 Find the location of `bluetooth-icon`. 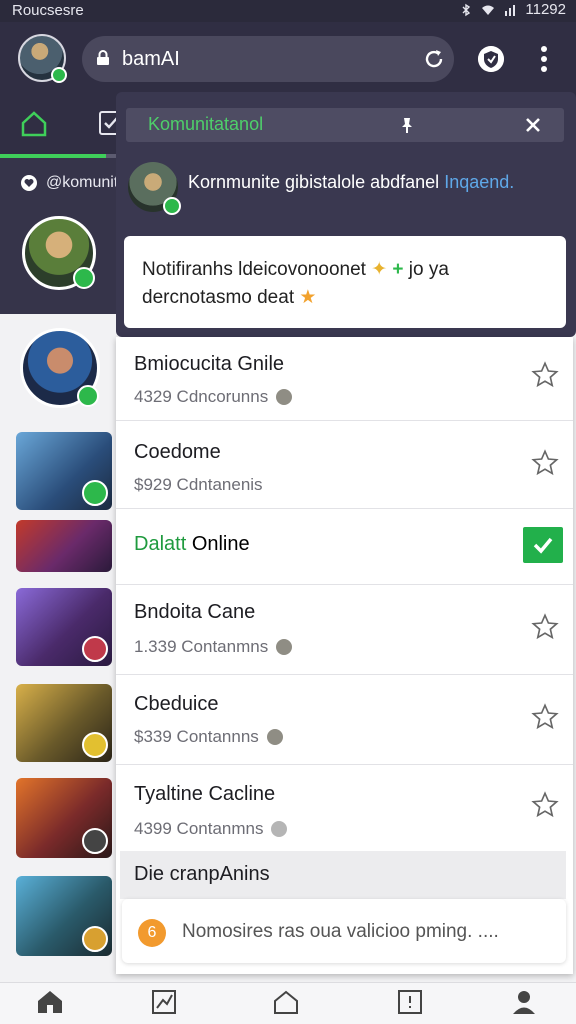

bluetooth-icon is located at coordinates (466, 9).